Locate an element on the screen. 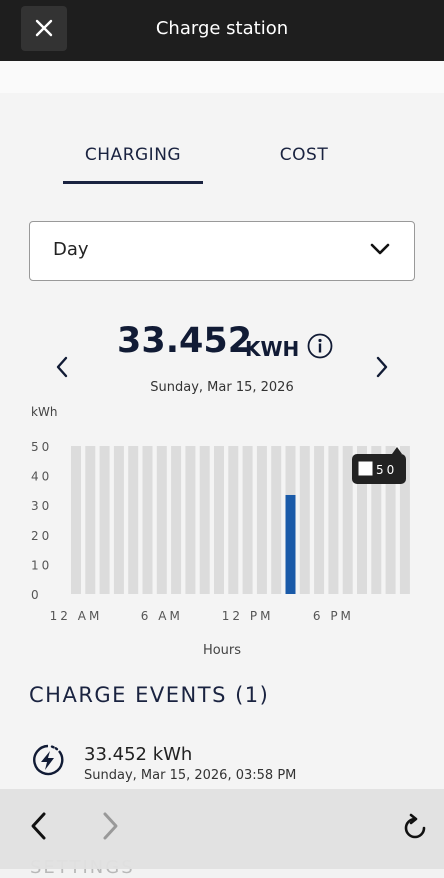 The image size is (444, 878). y-tick-label: 10 is located at coordinates (41, 565).